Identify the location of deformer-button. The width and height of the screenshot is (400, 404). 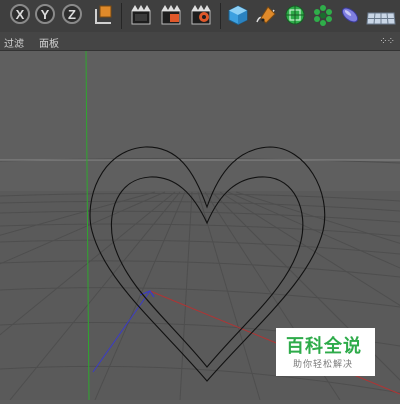
(350, 15).